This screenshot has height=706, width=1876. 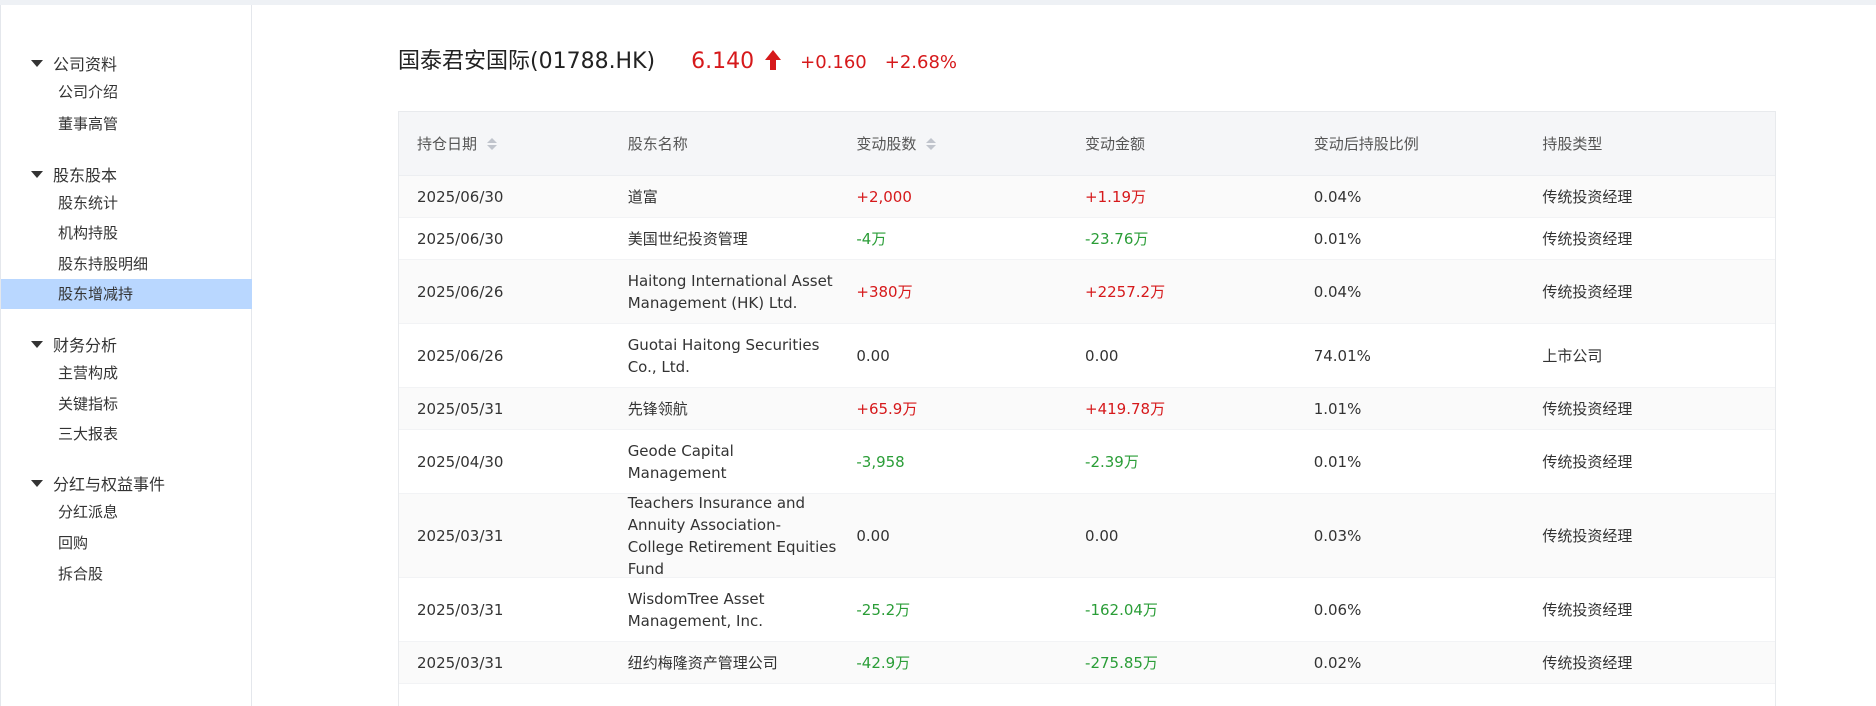 What do you see at coordinates (642, 196) in the screenshot?
I see `cell-holder: 道富` at bounding box center [642, 196].